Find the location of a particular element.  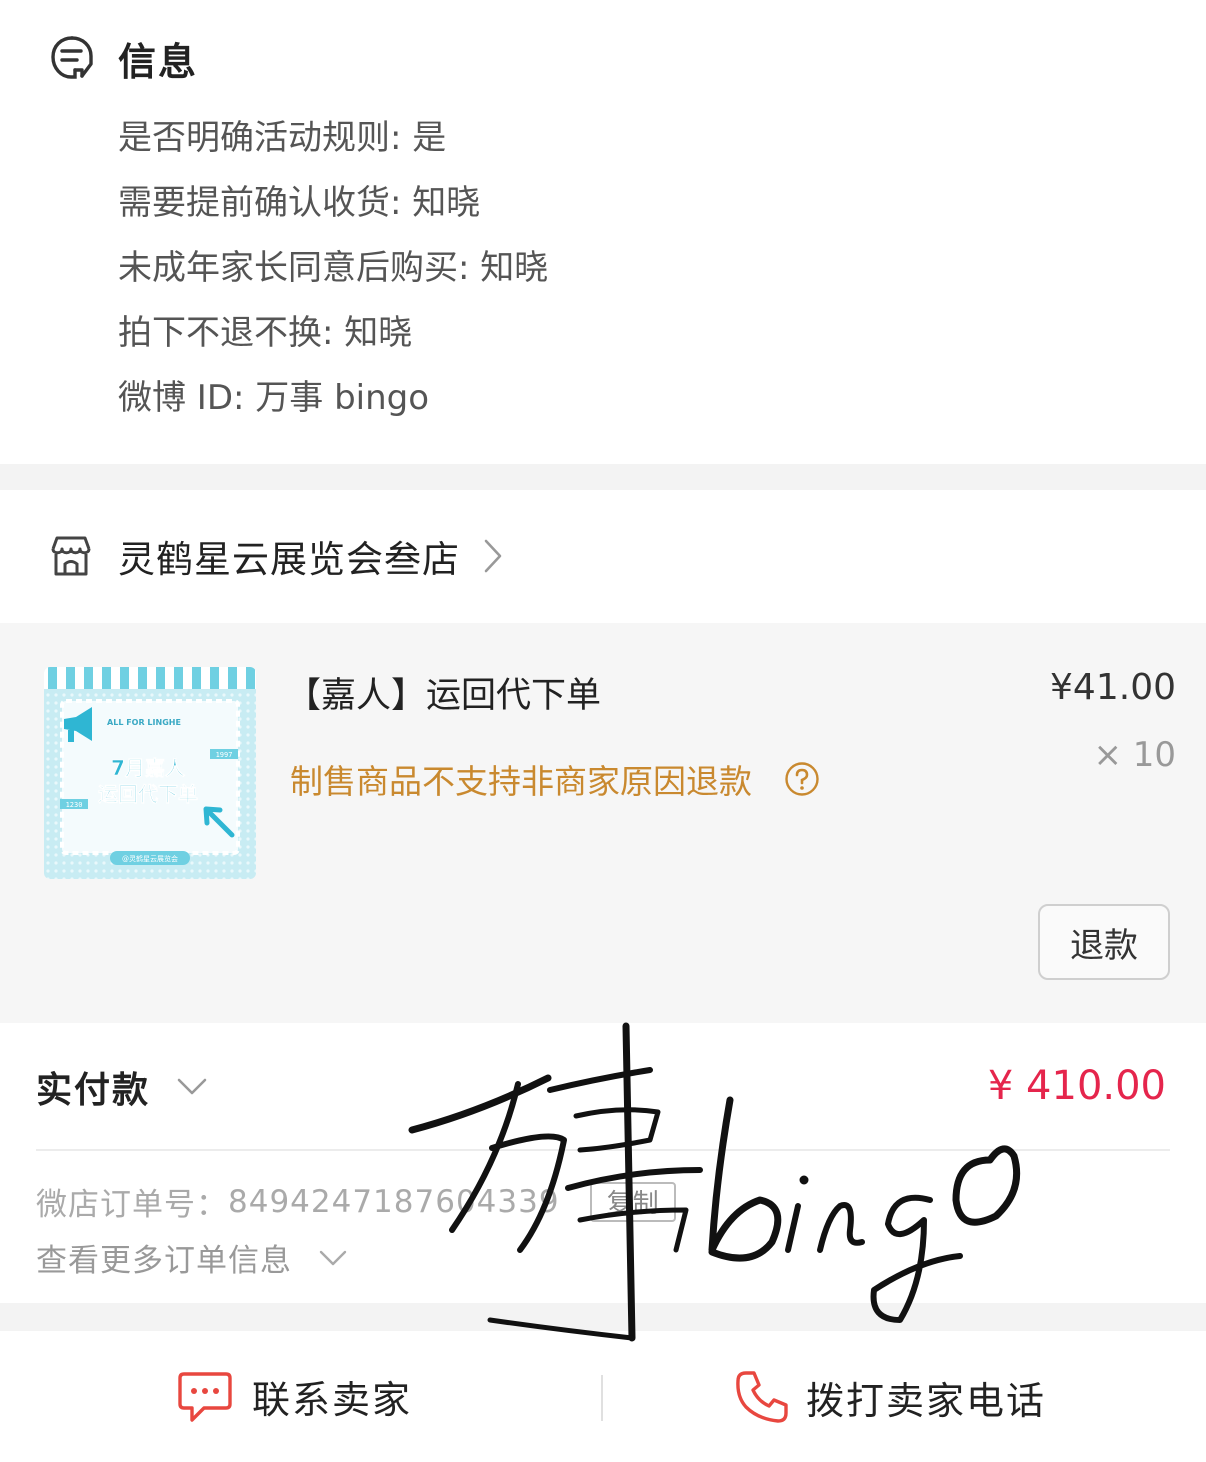

copy-button: 复制 is located at coordinates (632, 1201).